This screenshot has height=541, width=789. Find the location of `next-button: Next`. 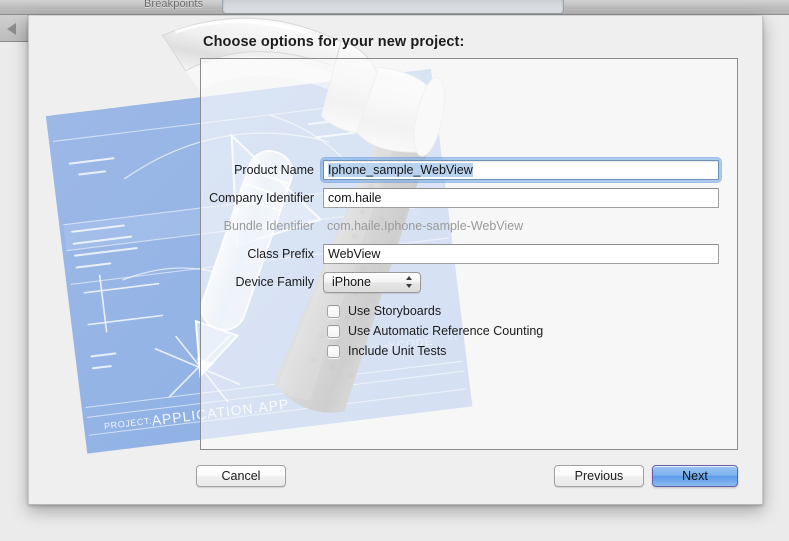

next-button: Next is located at coordinates (695, 476).